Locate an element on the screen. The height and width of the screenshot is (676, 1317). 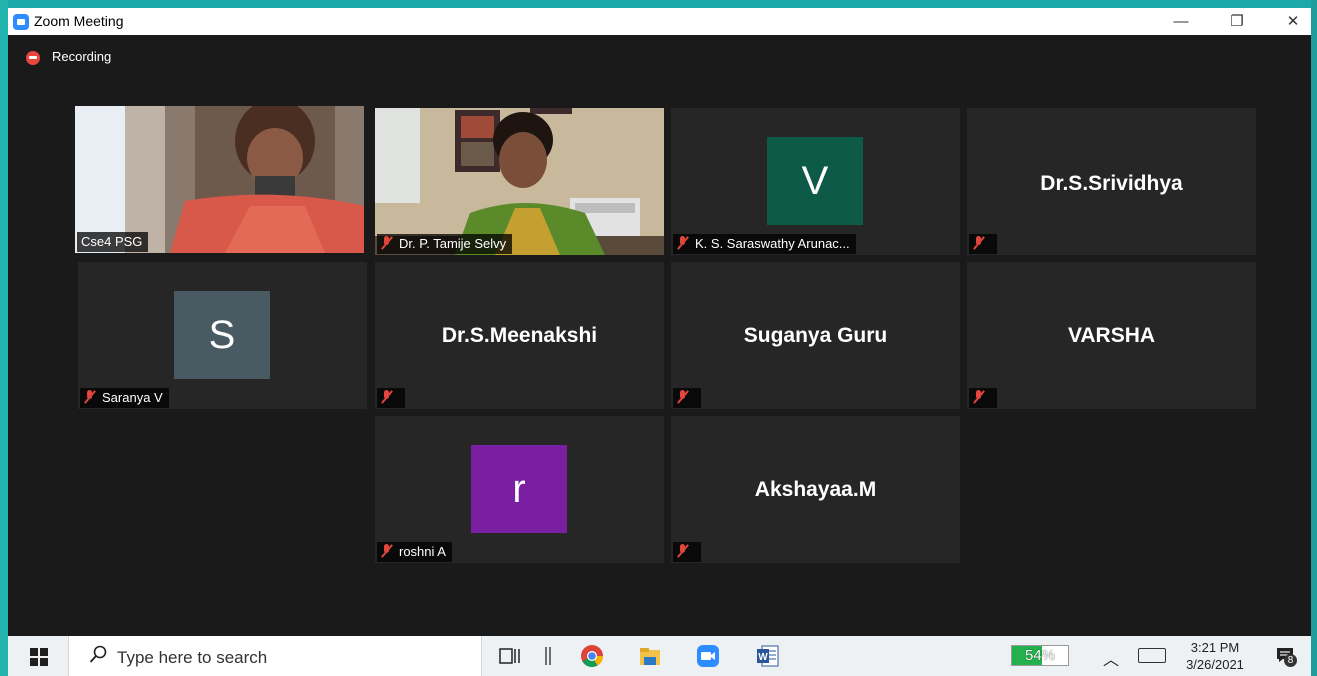
participant-display-name: Suganya Guru is located at coordinates (815, 335).